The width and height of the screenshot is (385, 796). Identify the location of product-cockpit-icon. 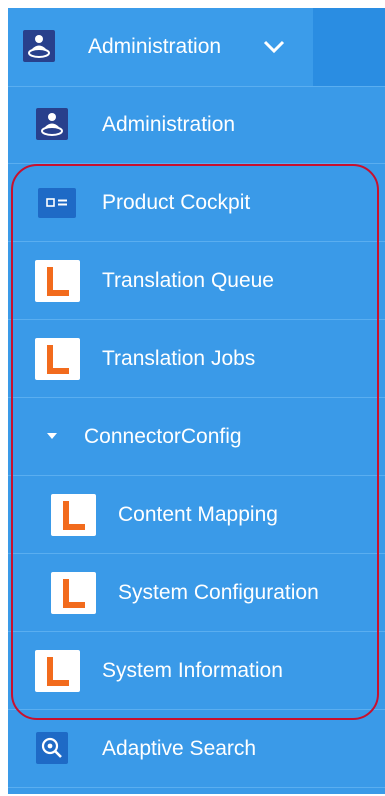
(57, 203).